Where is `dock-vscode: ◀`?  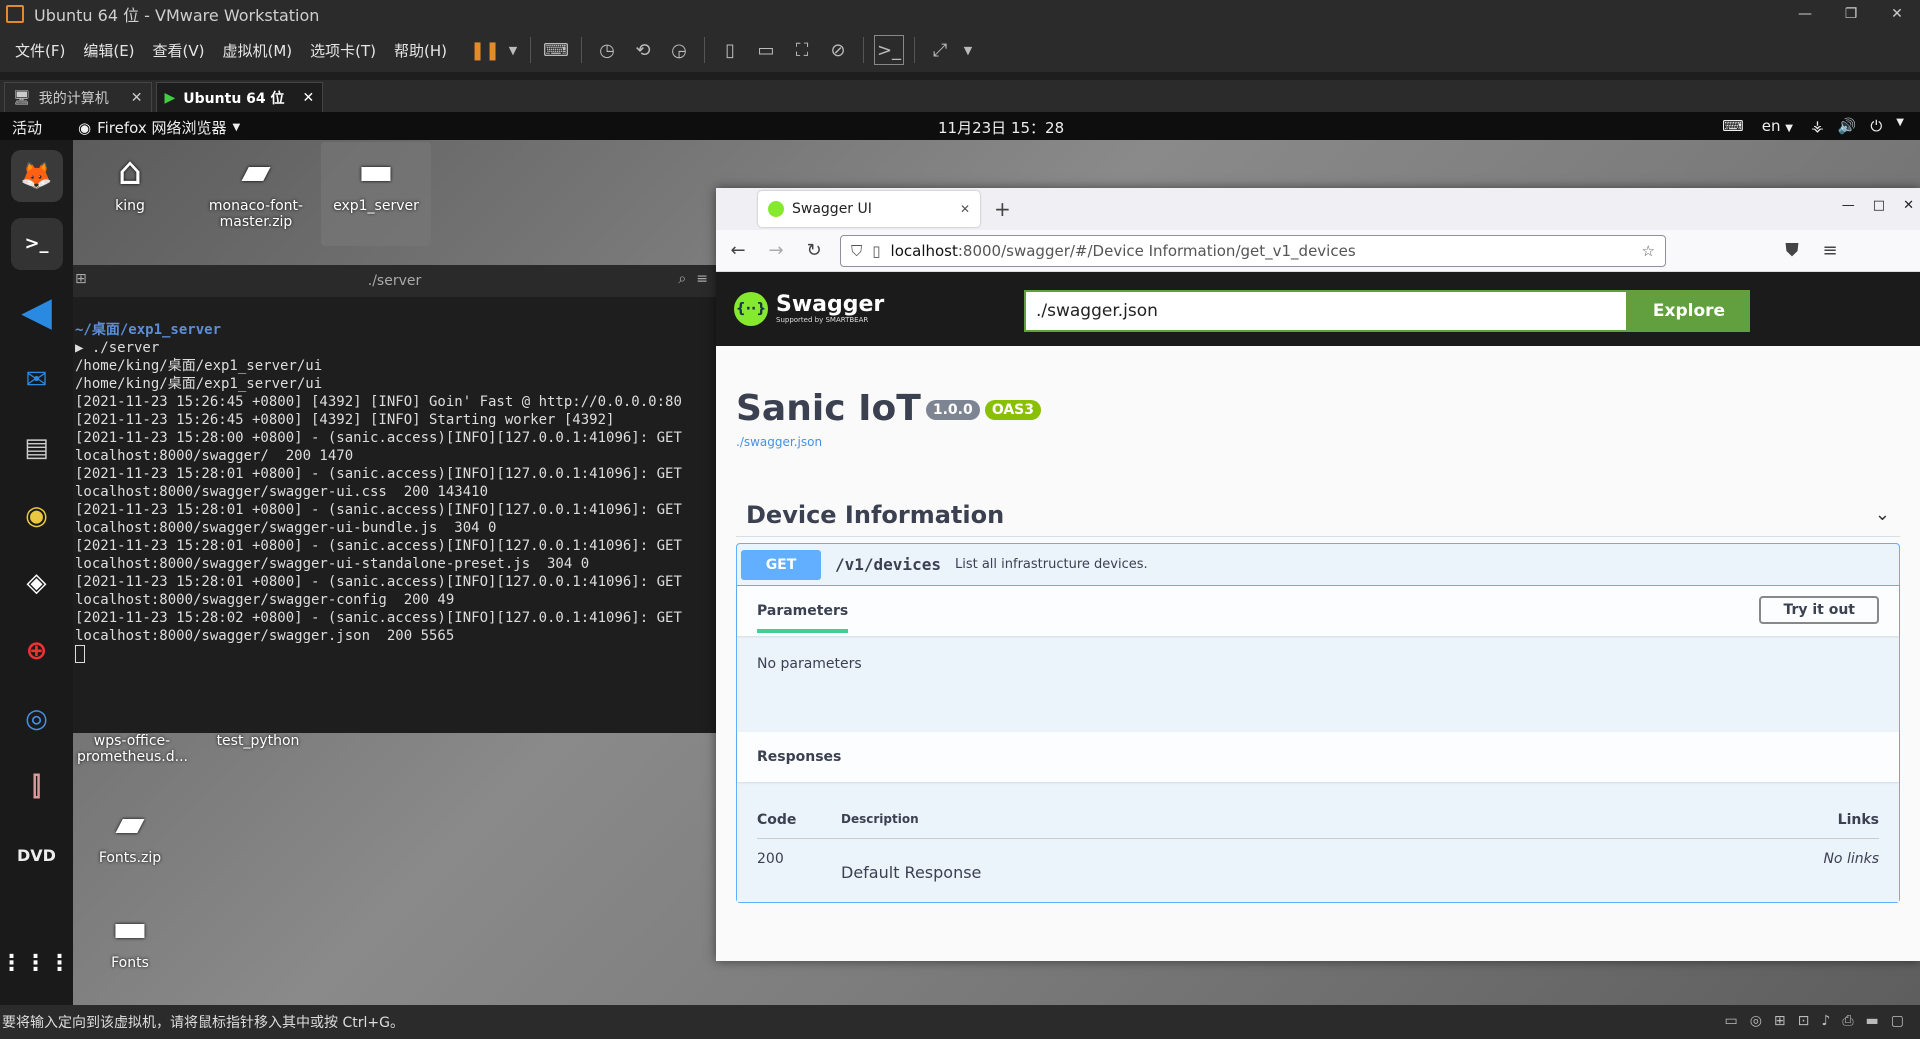 dock-vscode: ◀ is located at coordinates (37, 312).